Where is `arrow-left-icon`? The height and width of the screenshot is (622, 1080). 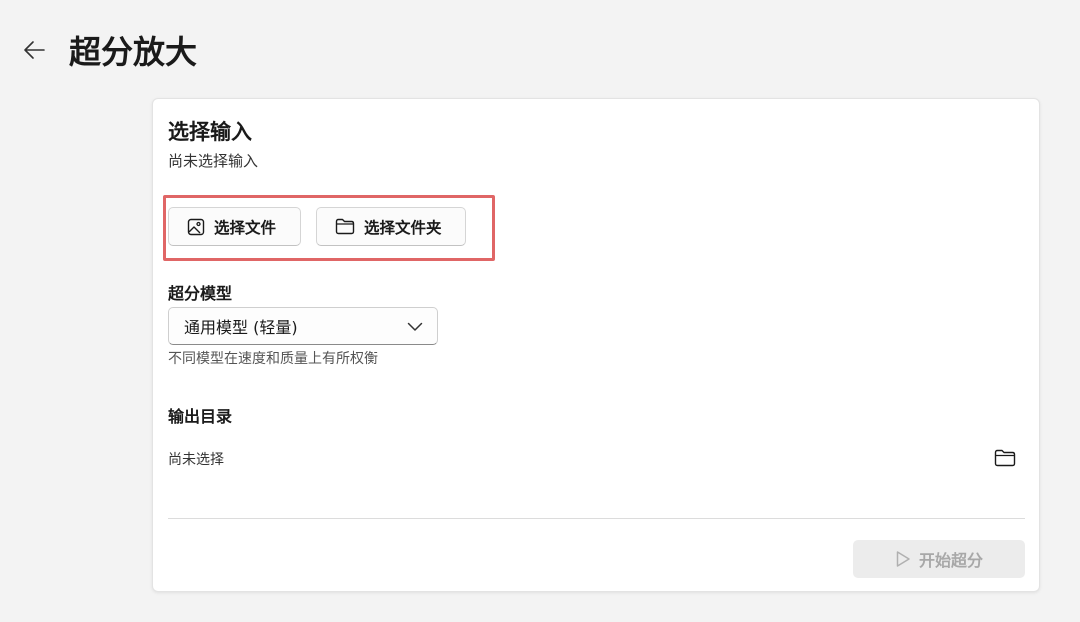 arrow-left-icon is located at coordinates (34, 52).